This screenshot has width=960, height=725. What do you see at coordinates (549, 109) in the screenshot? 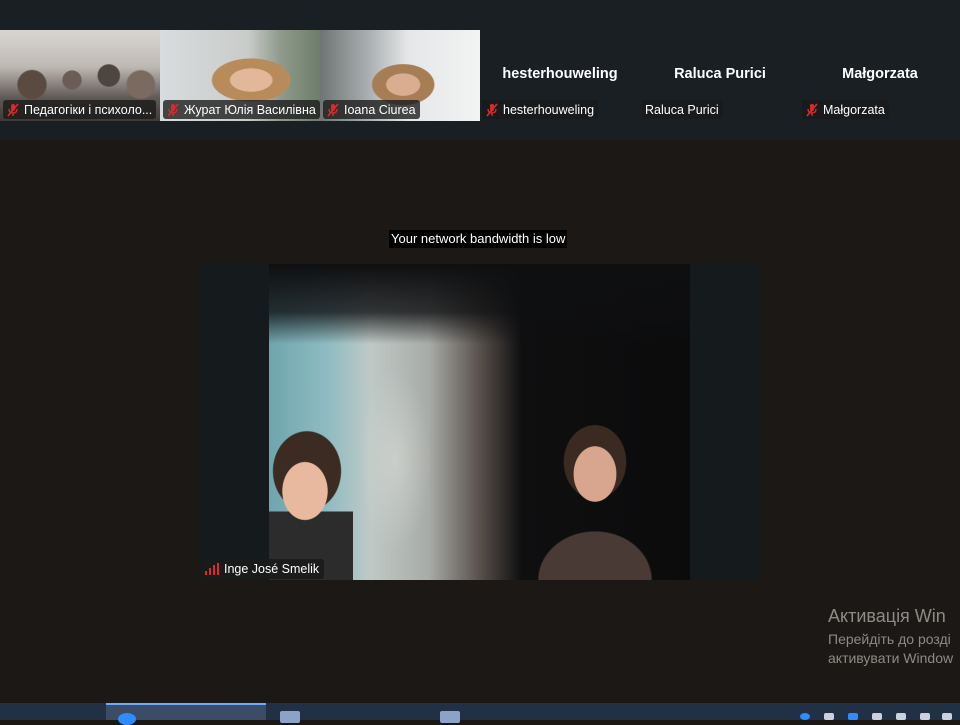
I see `participant-name: hesterhouweling` at bounding box center [549, 109].